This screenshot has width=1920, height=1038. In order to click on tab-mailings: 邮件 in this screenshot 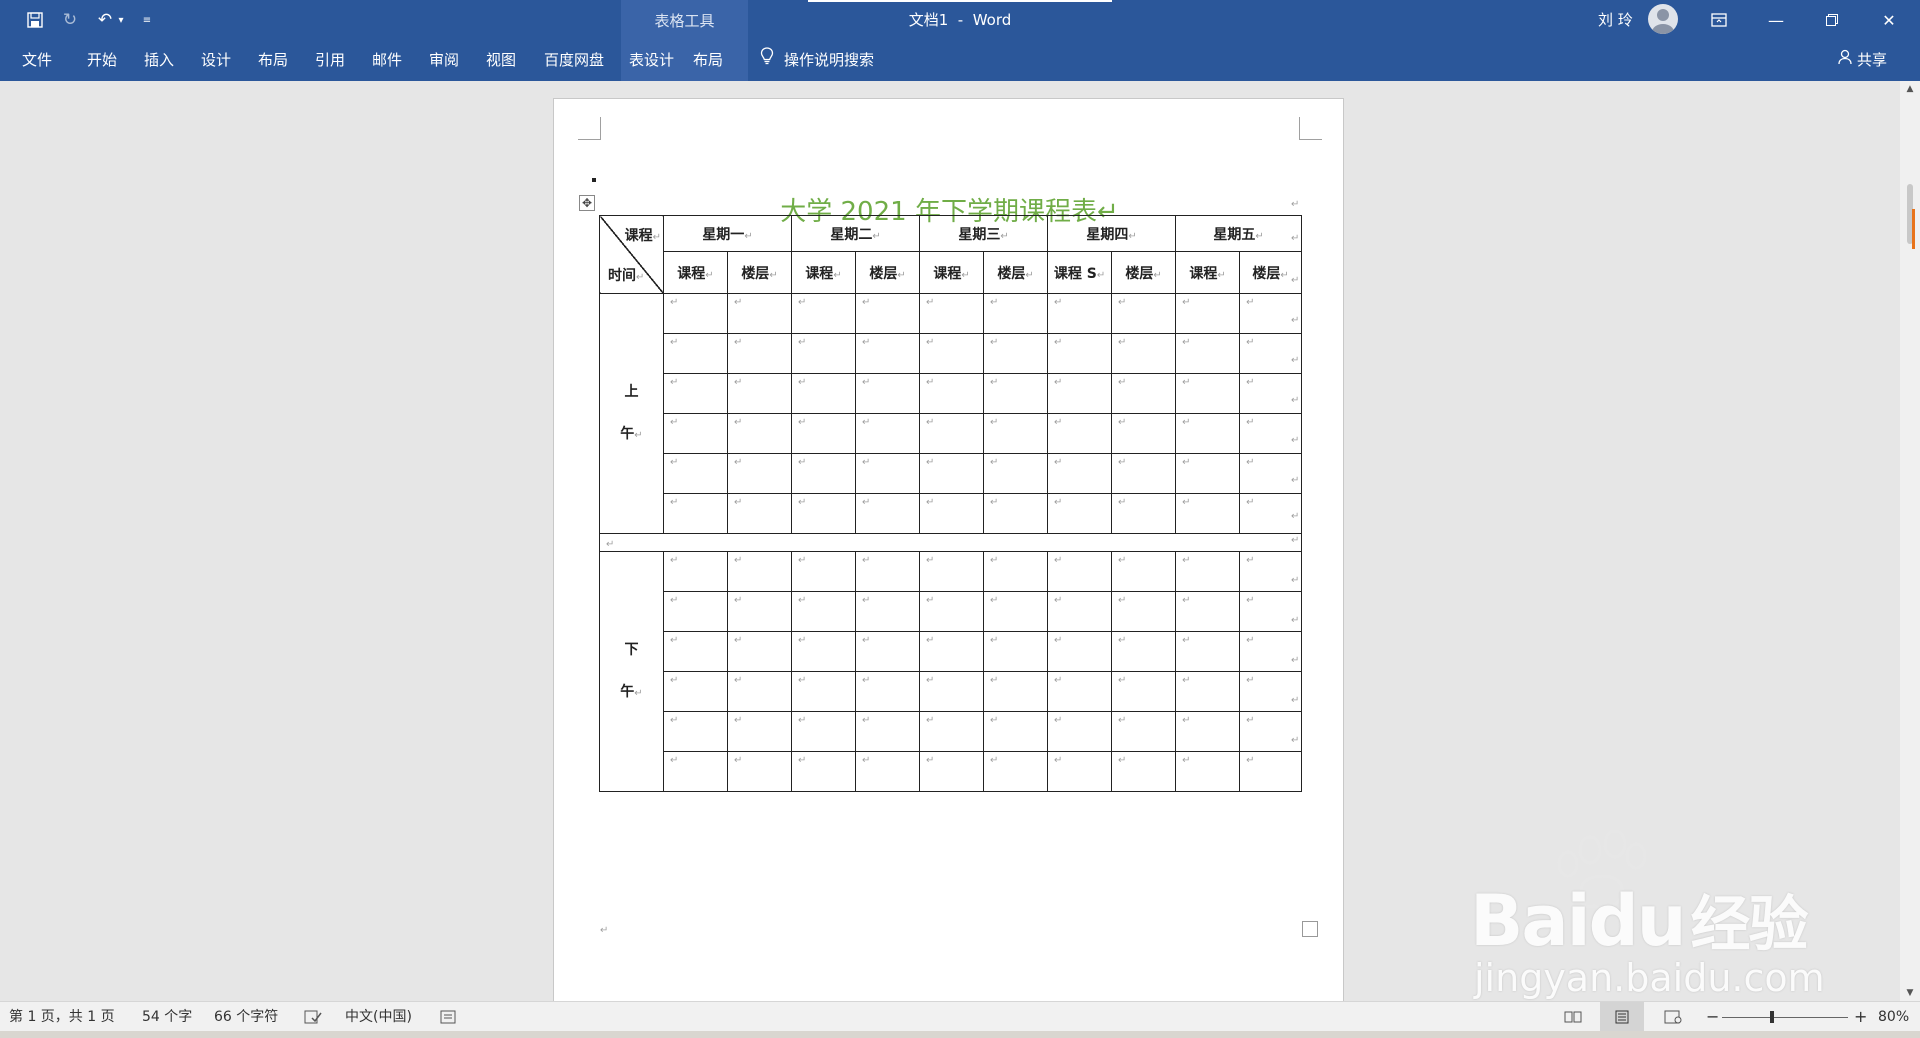, I will do `click(387, 60)`.